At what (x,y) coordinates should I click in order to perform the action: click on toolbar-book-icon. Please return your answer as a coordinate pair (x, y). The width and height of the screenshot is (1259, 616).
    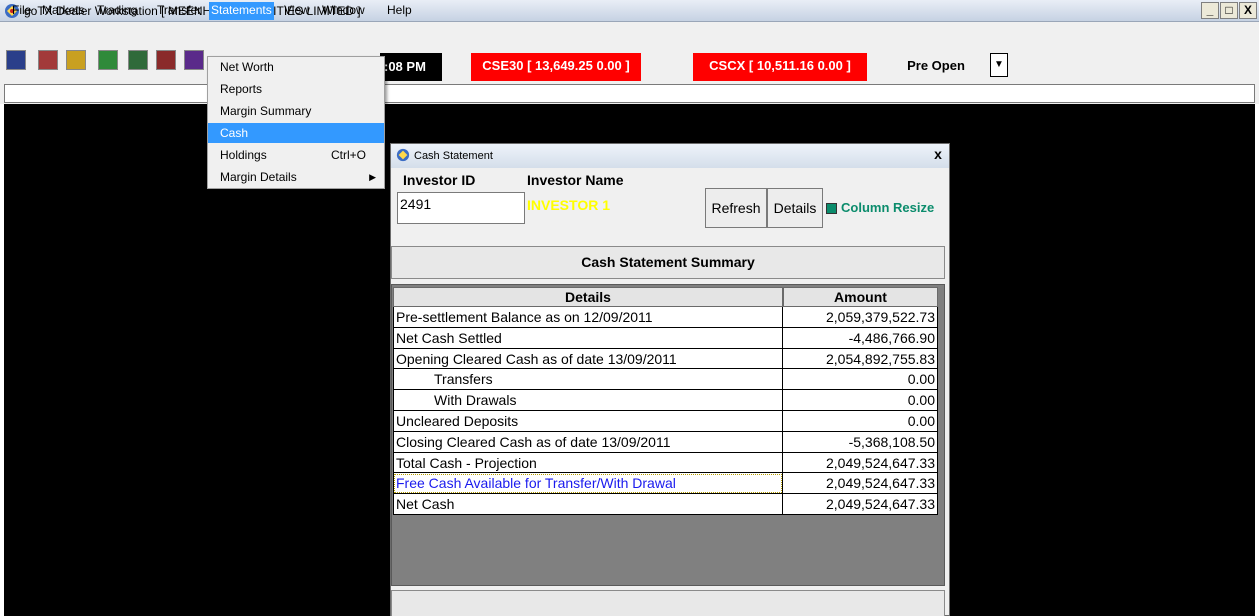
    Looking at the image, I should click on (166, 60).